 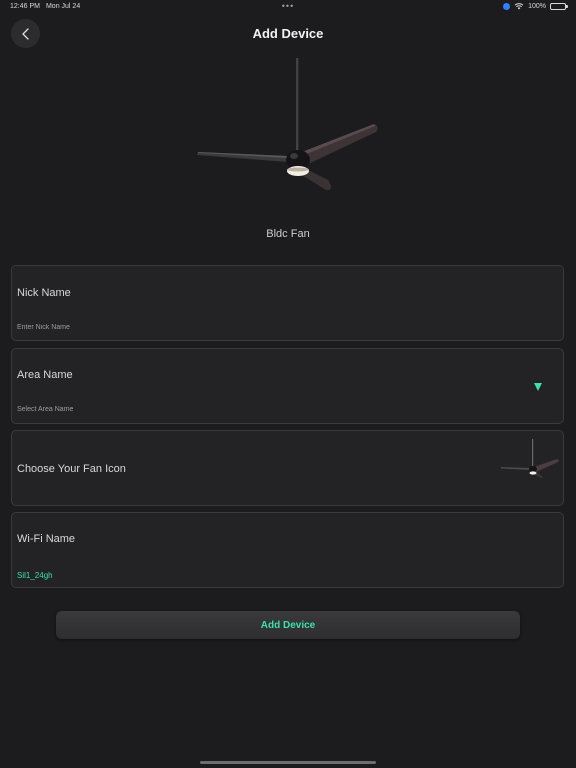 I want to click on nick-name-input, so click(x=274, y=327).